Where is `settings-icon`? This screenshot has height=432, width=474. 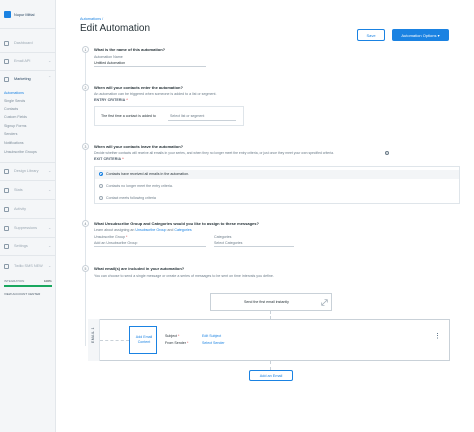 settings-icon is located at coordinates (6, 246).